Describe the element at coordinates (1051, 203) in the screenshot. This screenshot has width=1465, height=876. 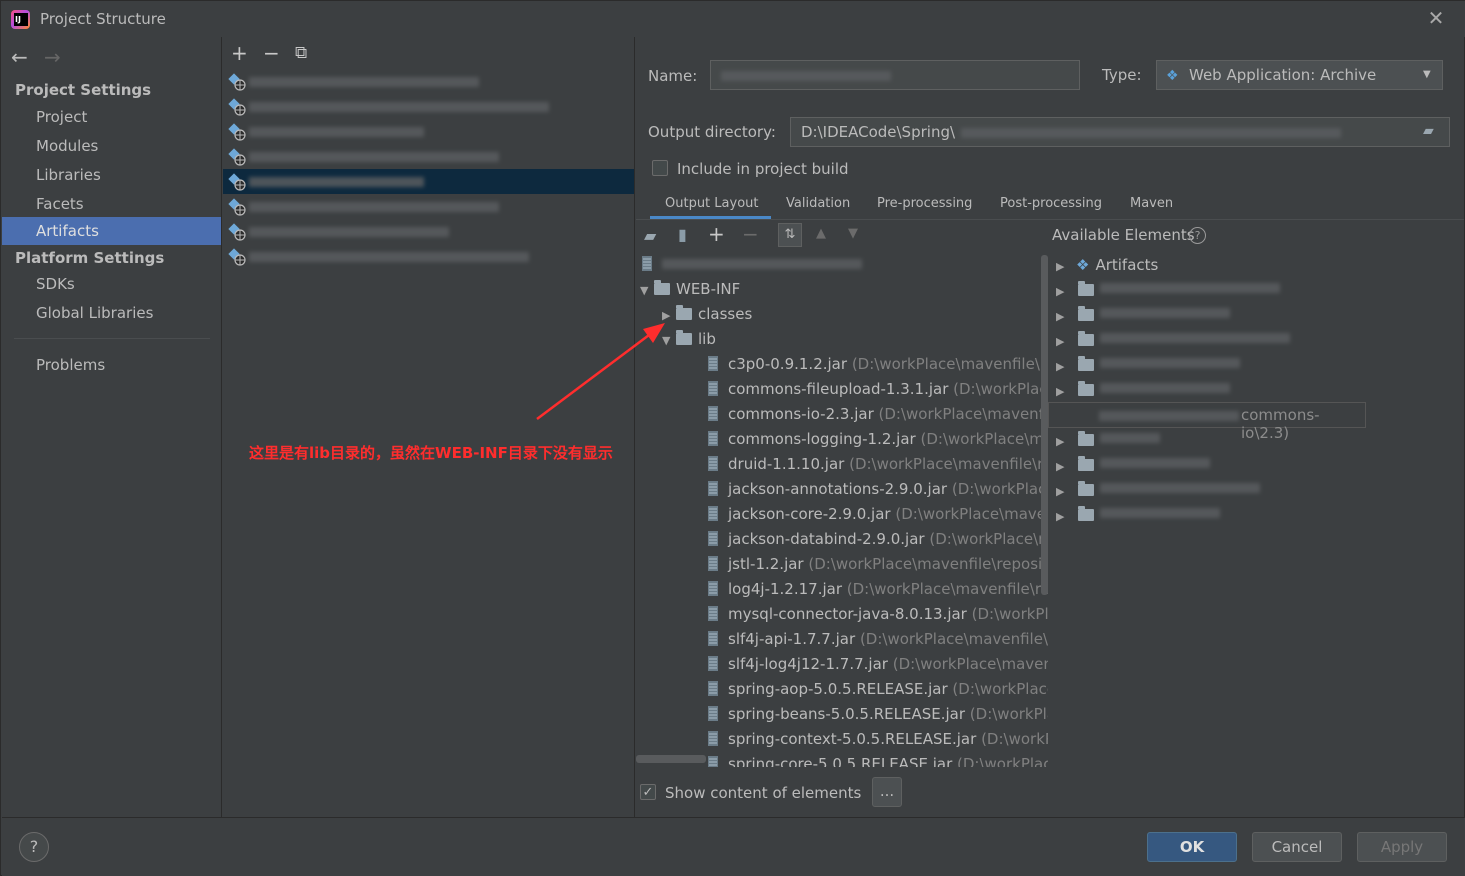
I see `tab-post-processing: Post-processing` at that location.